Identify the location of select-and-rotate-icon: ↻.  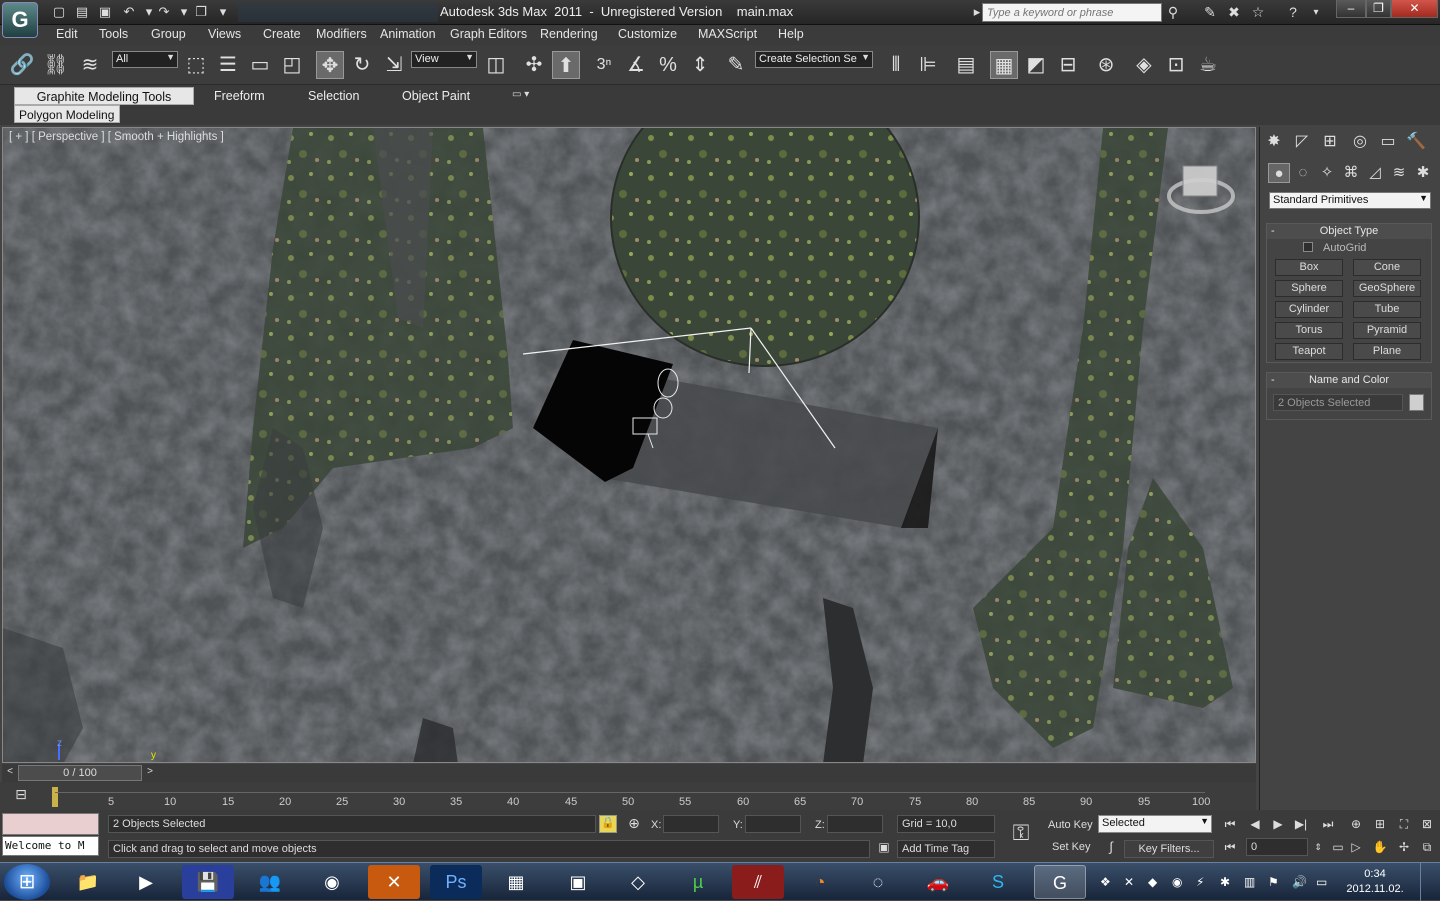
(362, 65).